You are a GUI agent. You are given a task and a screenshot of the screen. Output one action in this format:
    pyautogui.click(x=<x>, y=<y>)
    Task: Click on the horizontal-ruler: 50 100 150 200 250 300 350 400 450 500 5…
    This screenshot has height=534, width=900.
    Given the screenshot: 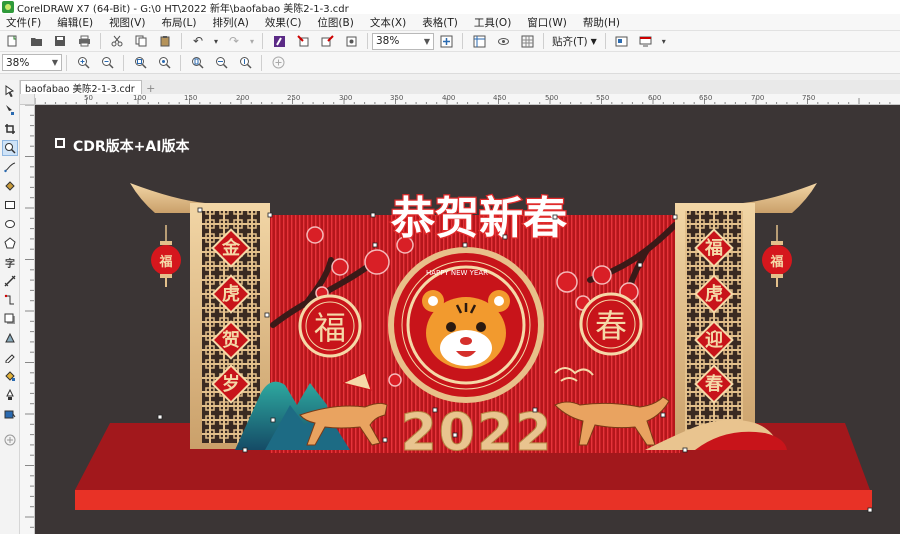 What is the action you would take?
    pyautogui.click(x=467, y=99)
    